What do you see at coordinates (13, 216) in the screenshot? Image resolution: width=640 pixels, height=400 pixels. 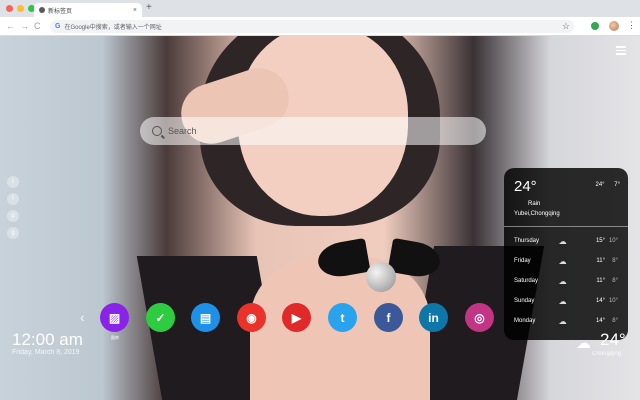 I see `share-pinterest-icon: p` at bounding box center [13, 216].